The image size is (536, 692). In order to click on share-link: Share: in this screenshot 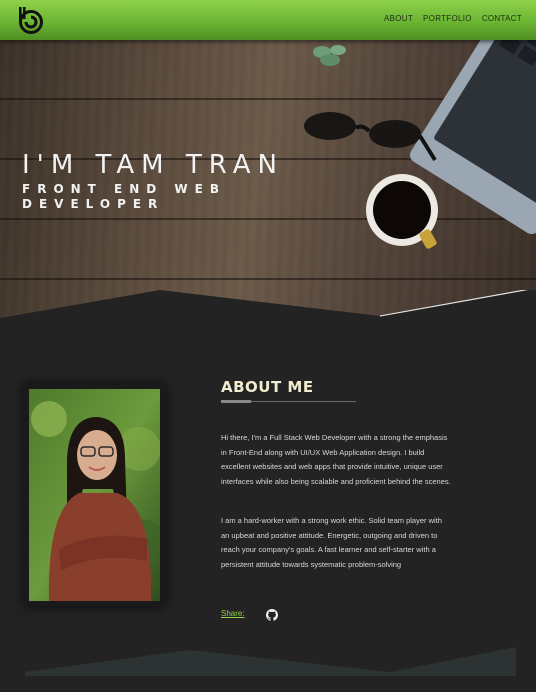, I will do `click(233, 613)`.